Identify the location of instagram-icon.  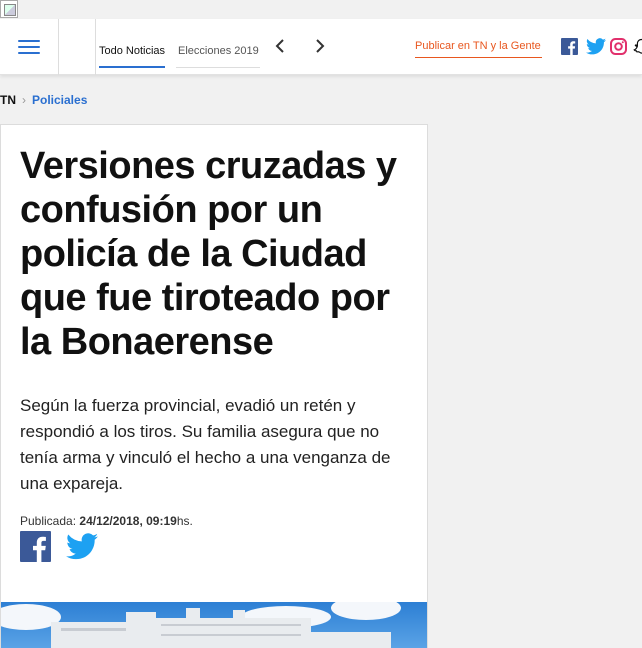
(618, 46).